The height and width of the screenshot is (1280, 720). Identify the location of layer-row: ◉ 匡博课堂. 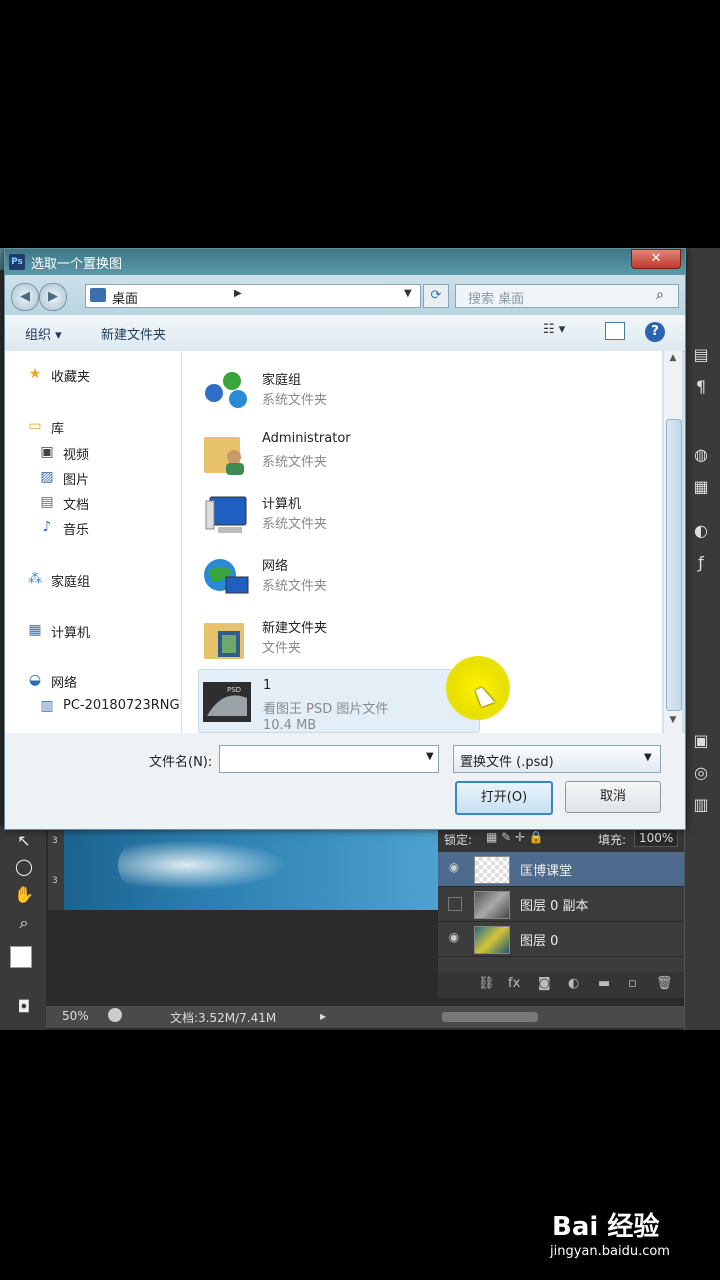
(561, 869).